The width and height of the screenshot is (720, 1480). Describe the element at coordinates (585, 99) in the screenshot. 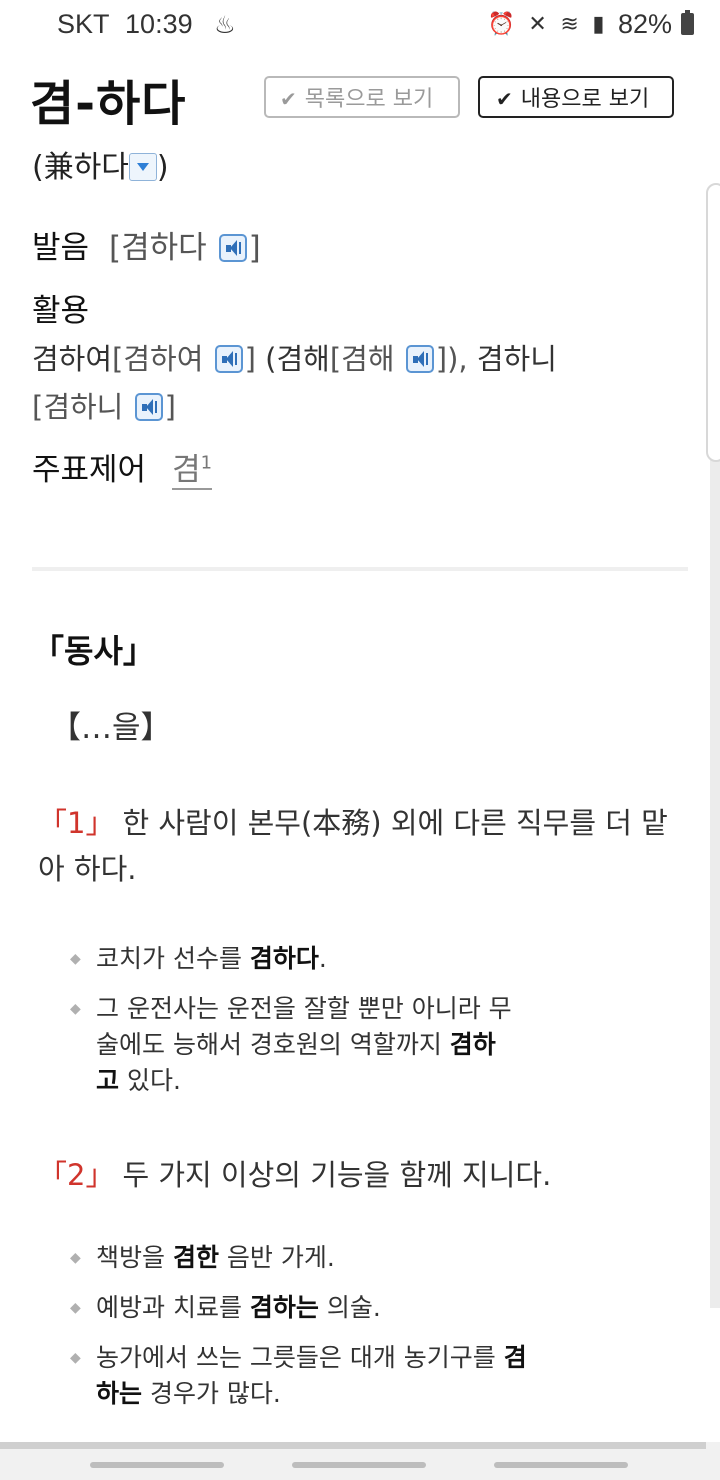

I see `view-content-label: 내용으로 보기` at that location.